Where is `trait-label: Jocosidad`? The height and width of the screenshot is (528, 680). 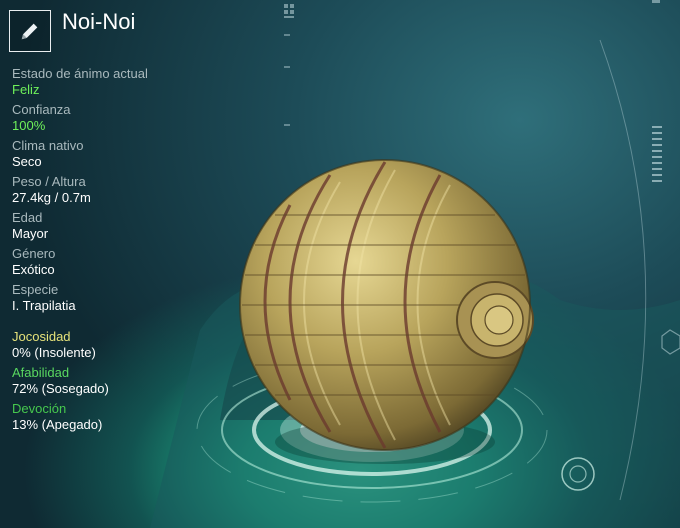
trait-label: Jocosidad is located at coordinates (41, 336).